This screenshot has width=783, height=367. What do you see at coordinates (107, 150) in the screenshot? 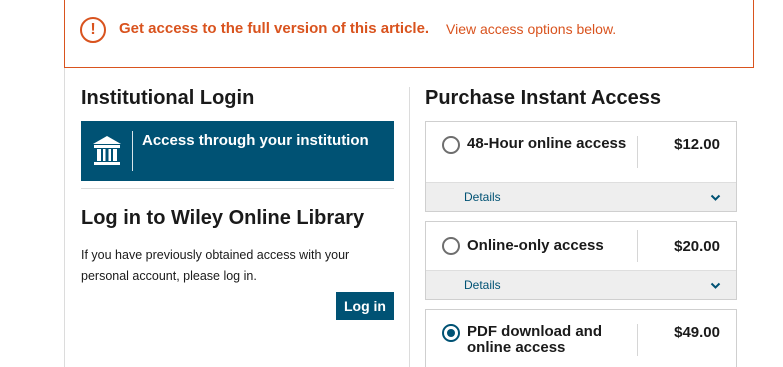
I see `institution-building-icon` at bounding box center [107, 150].